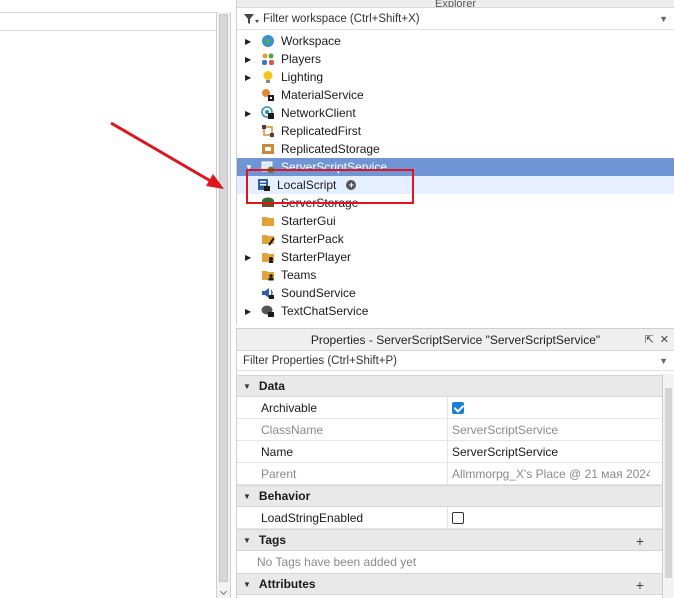  What do you see at coordinates (640, 541) in the screenshot?
I see `add-tag-icon: +` at bounding box center [640, 541].